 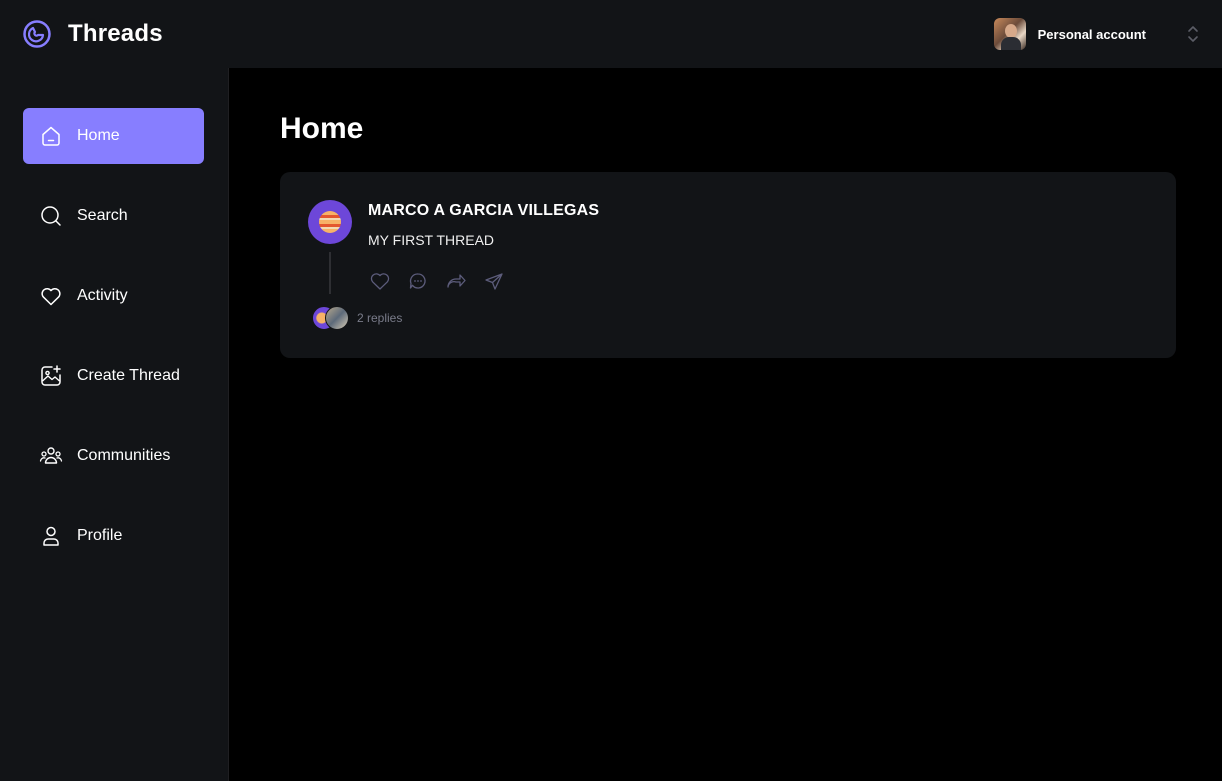 I want to click on sidebar-item-activity: Activity, so click(x=113, y=296).